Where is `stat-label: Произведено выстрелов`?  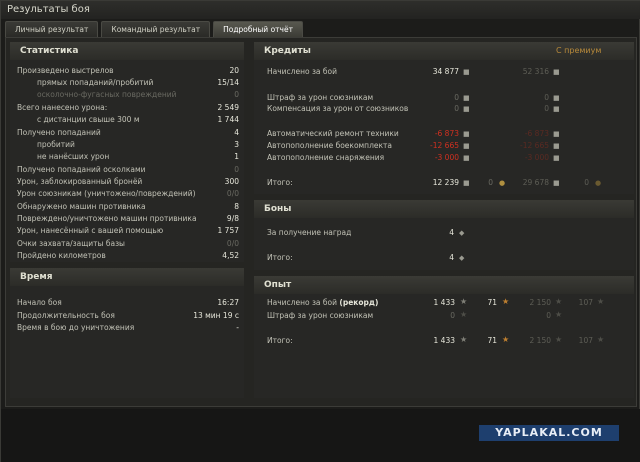 stat-label: Произведено выстрелов is located at coordinates (65, 70).